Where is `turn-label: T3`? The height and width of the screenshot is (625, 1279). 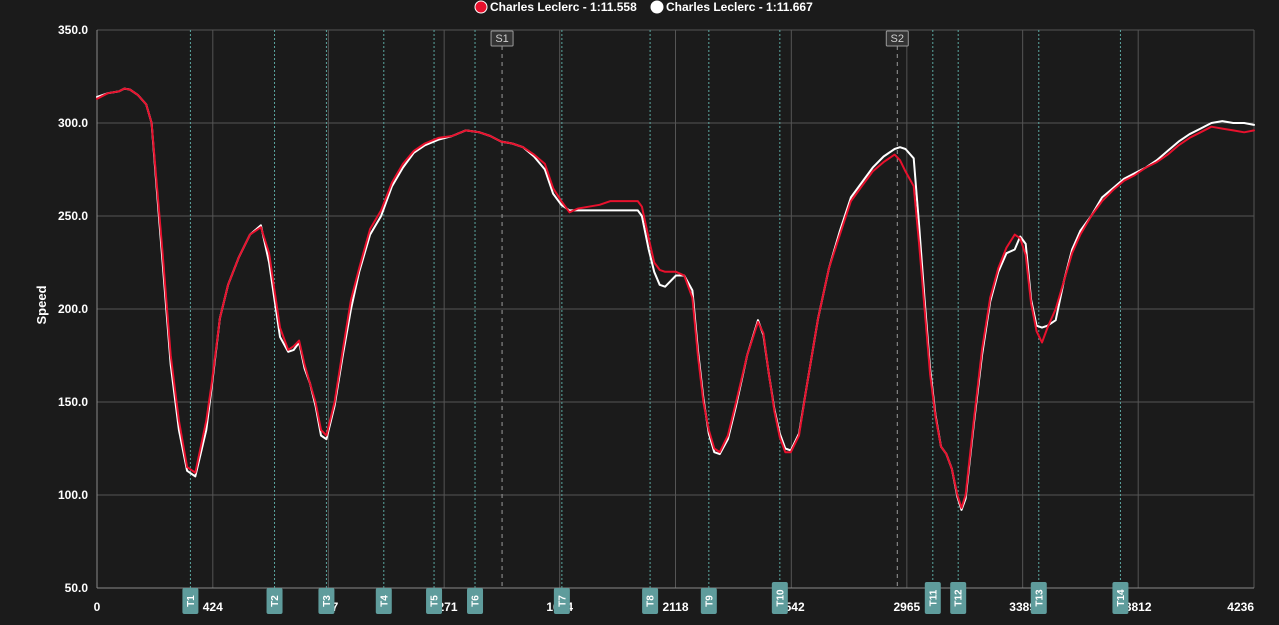 turn-label: T3 is located at coordinates (327, 601).